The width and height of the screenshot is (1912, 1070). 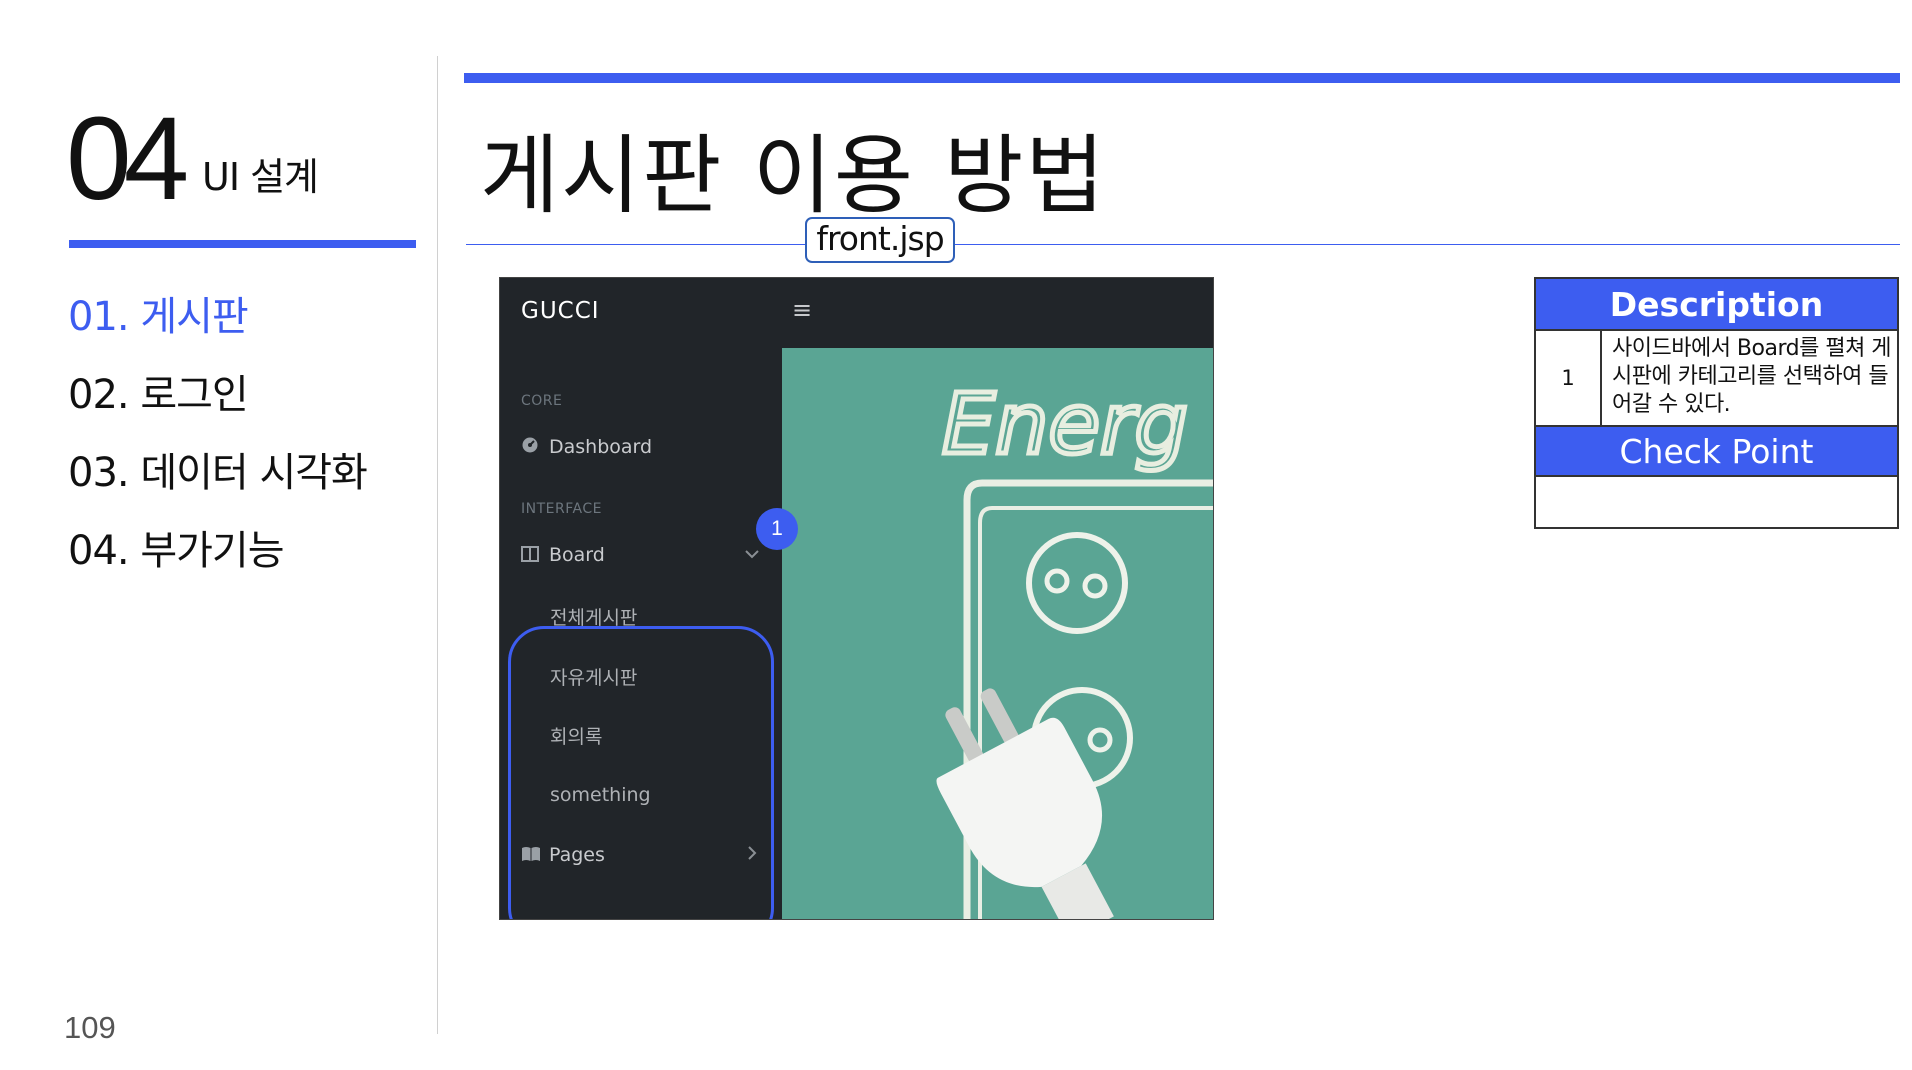 What do you see at coordinates (880, 240) in the screenshot?
I see `file-tag: front.jsp` at bounding box center [880, 240].